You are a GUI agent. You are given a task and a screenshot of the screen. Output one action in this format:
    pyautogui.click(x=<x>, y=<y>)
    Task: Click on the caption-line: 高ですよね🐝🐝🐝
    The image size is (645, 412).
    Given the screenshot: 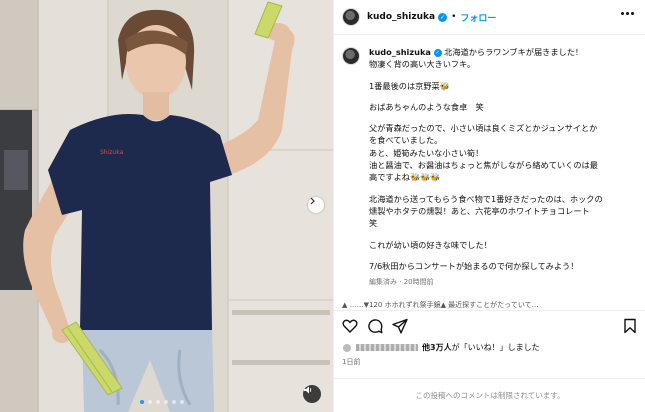 What is the action you would take?
    pyautogui.click(x=405, y=177)
    